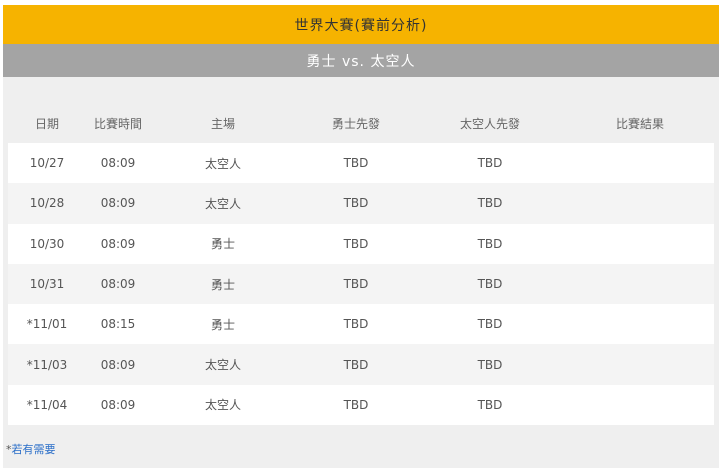 The width and height of the screenshot is (720, 472). I want to click on footnote-link: 若有需要, so click(34, 449).